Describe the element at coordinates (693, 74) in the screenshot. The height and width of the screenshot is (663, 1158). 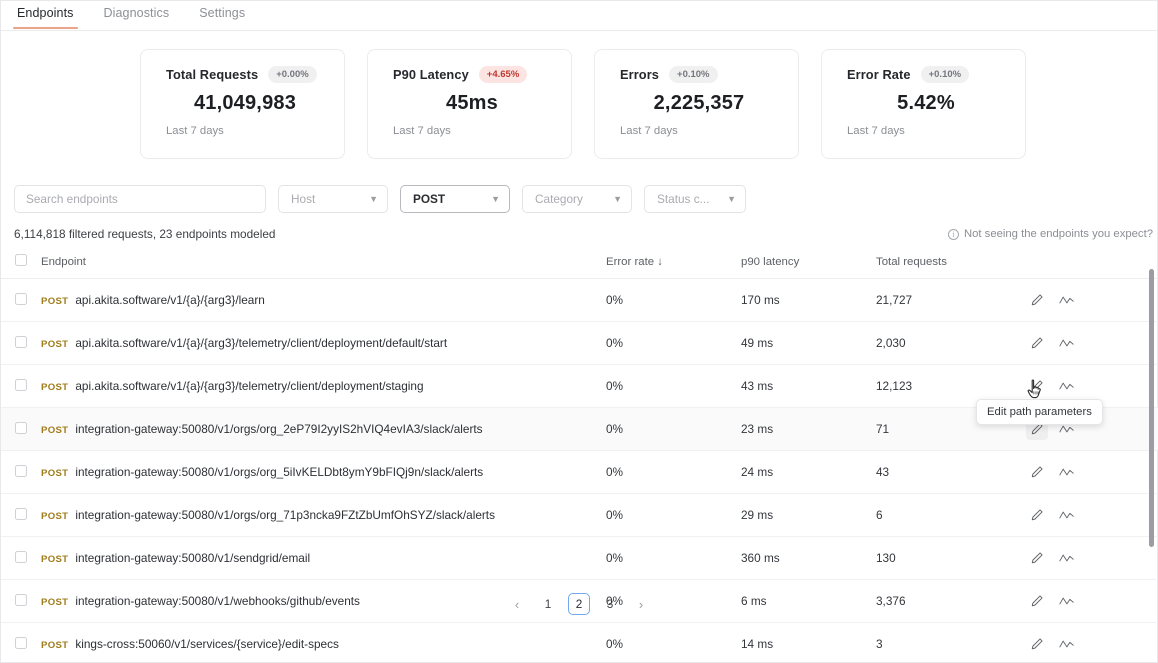
I see `metric-card-delta-badge: +0.10%` at that location.